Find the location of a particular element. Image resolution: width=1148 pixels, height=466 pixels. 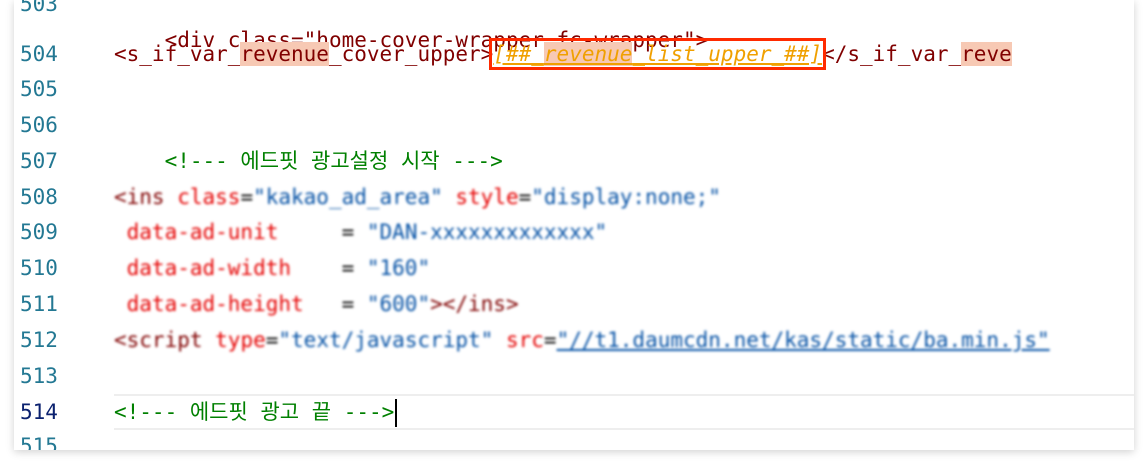

code-token: "display:none;" is located at coordinates (626, 197).